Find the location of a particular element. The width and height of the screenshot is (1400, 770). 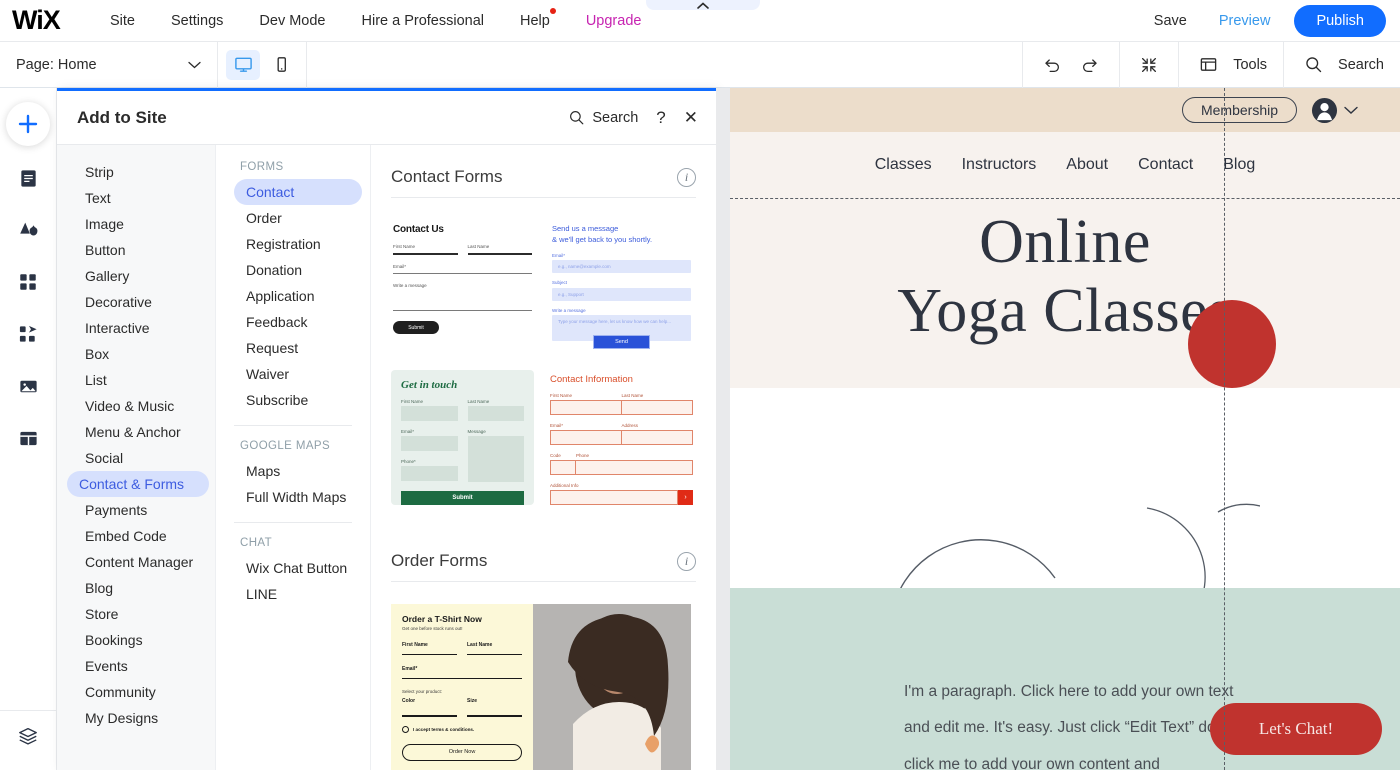

subitem-full-width-maps: Full Width Maps is located at coordinates (298, 497).